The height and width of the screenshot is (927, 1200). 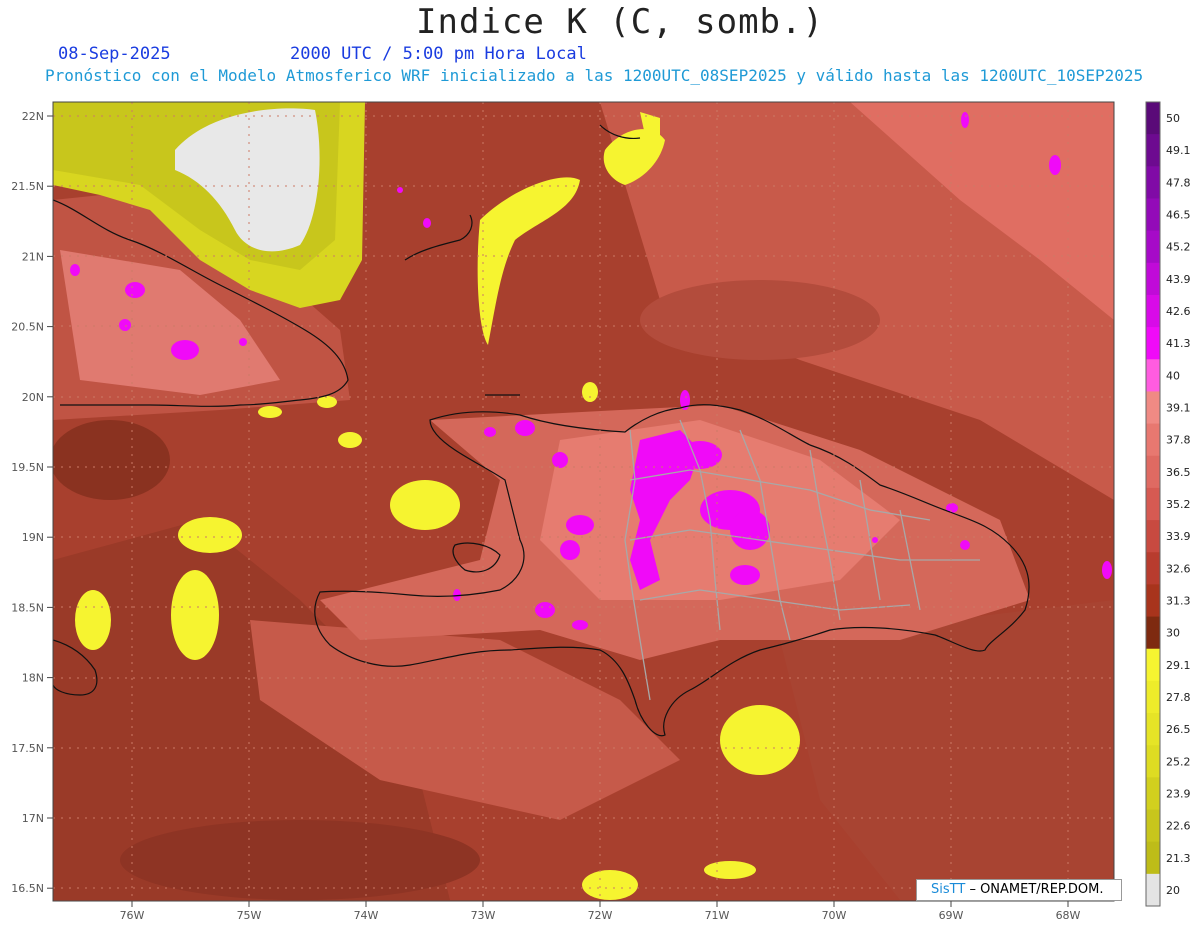 What do you see at coordinates (1178, 793) in the screenshot?
I see `colorbar-label: 23.9` at bounding box center [1178, 793].